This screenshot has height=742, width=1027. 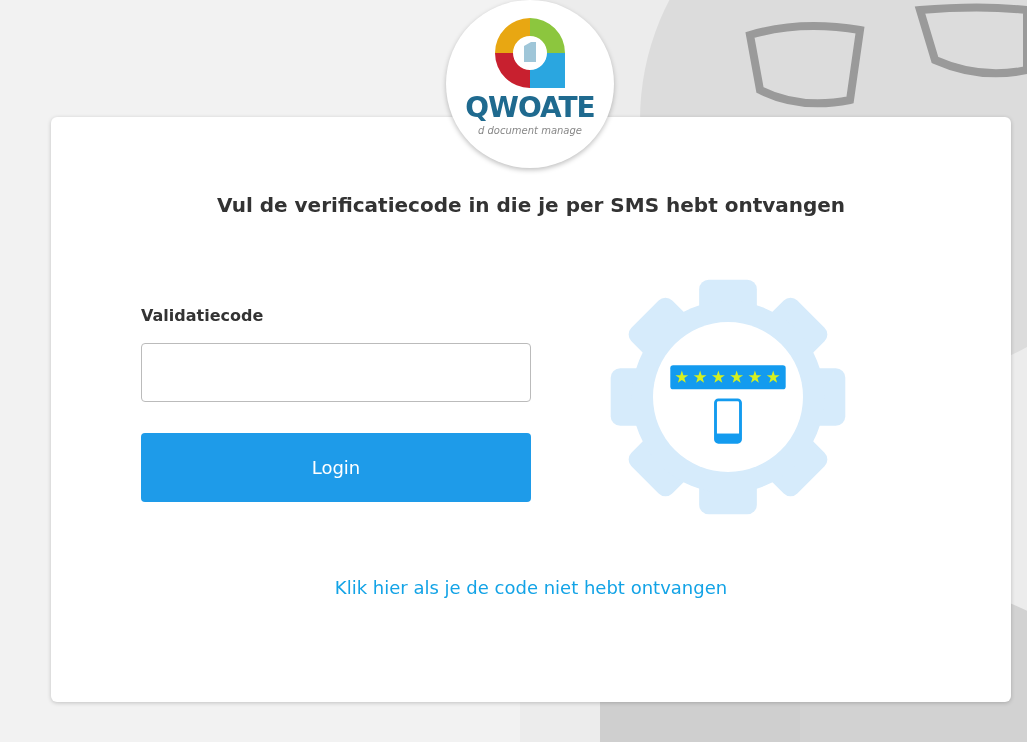 What do you see at coordinates (336, 467) in the screenshot?
I see `login-button: Login` at bounding box center [336, 467].